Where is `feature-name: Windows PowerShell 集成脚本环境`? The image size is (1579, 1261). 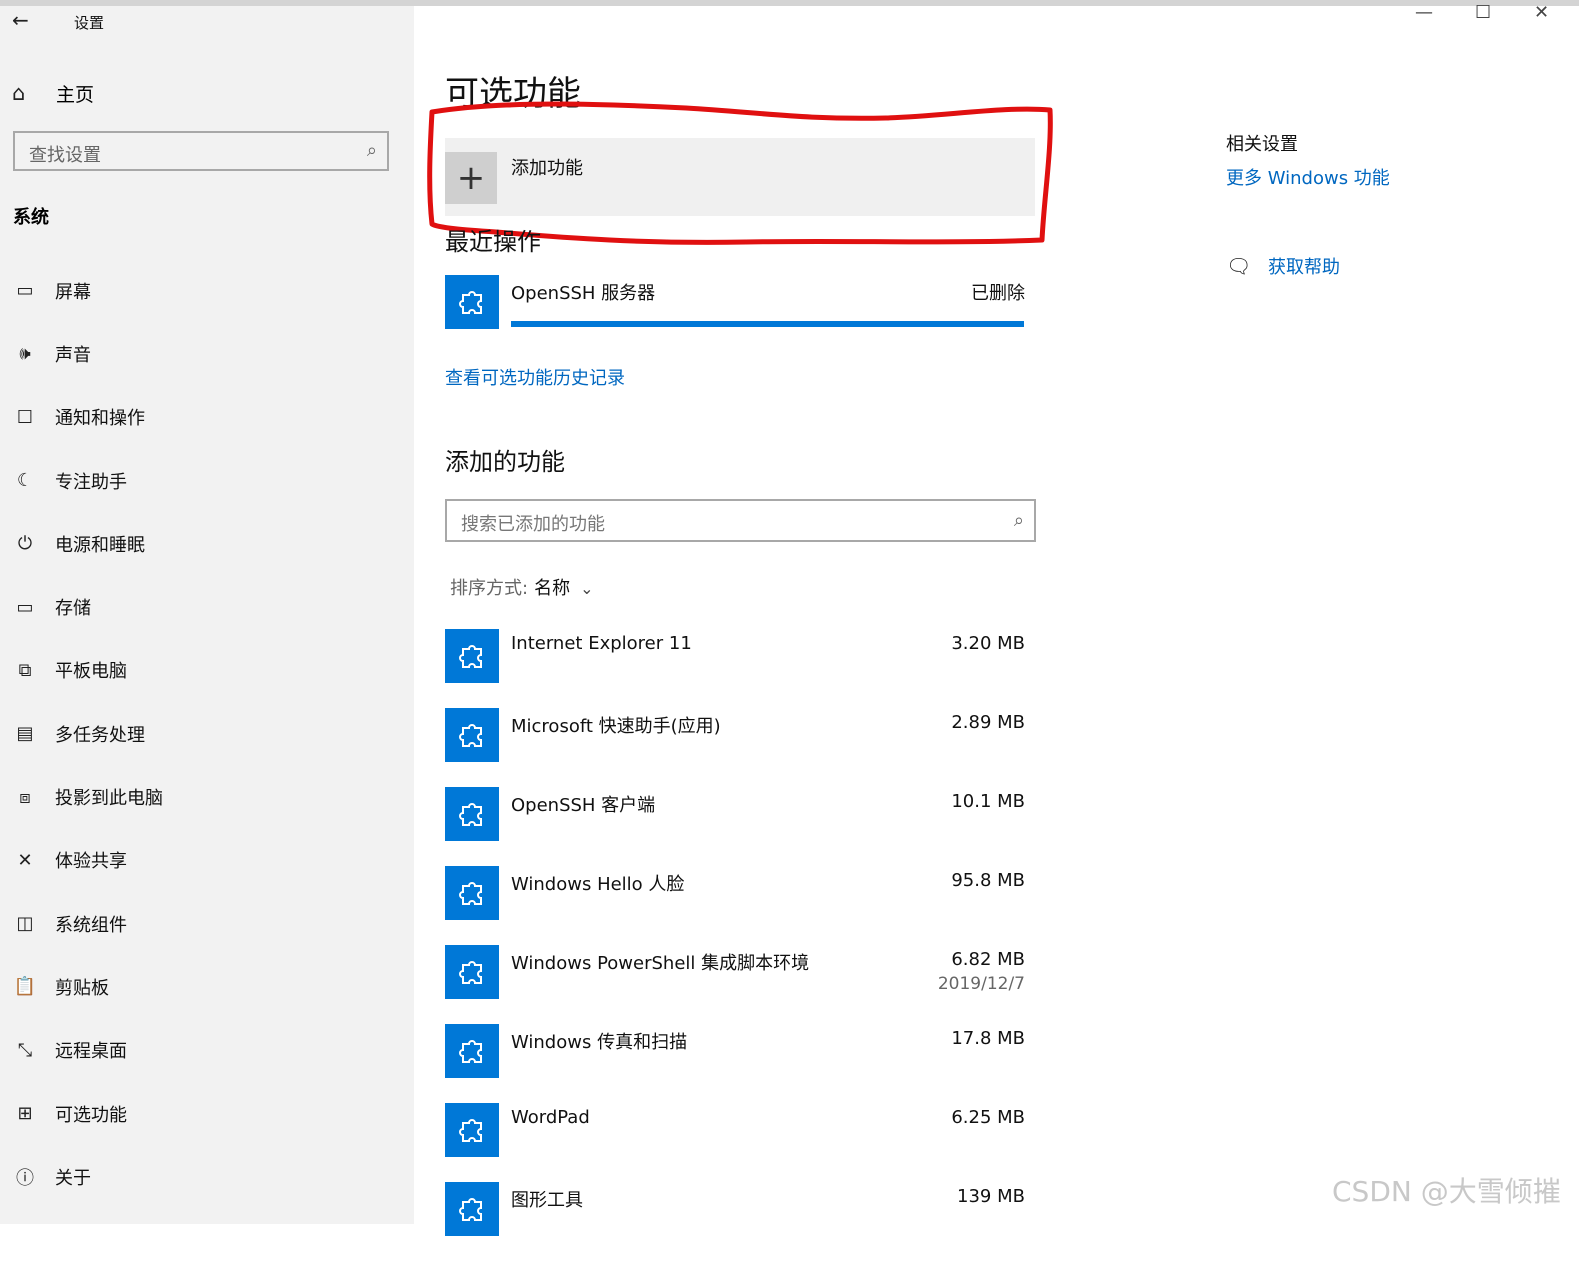
feature-name: Windows PowerShell 集成脚本环境 is located at coordinates (660, 963).